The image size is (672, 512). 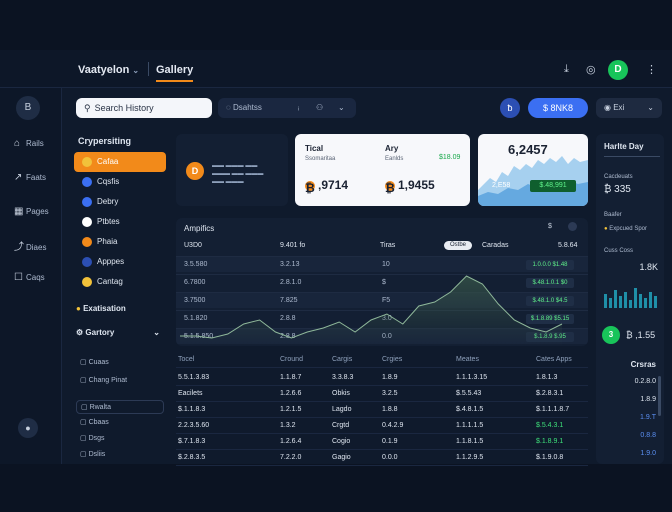 What do you see at coordinates (35, 143) in the screenshot?
I see `rail-label: Rails` at bounding box center [35, 143].